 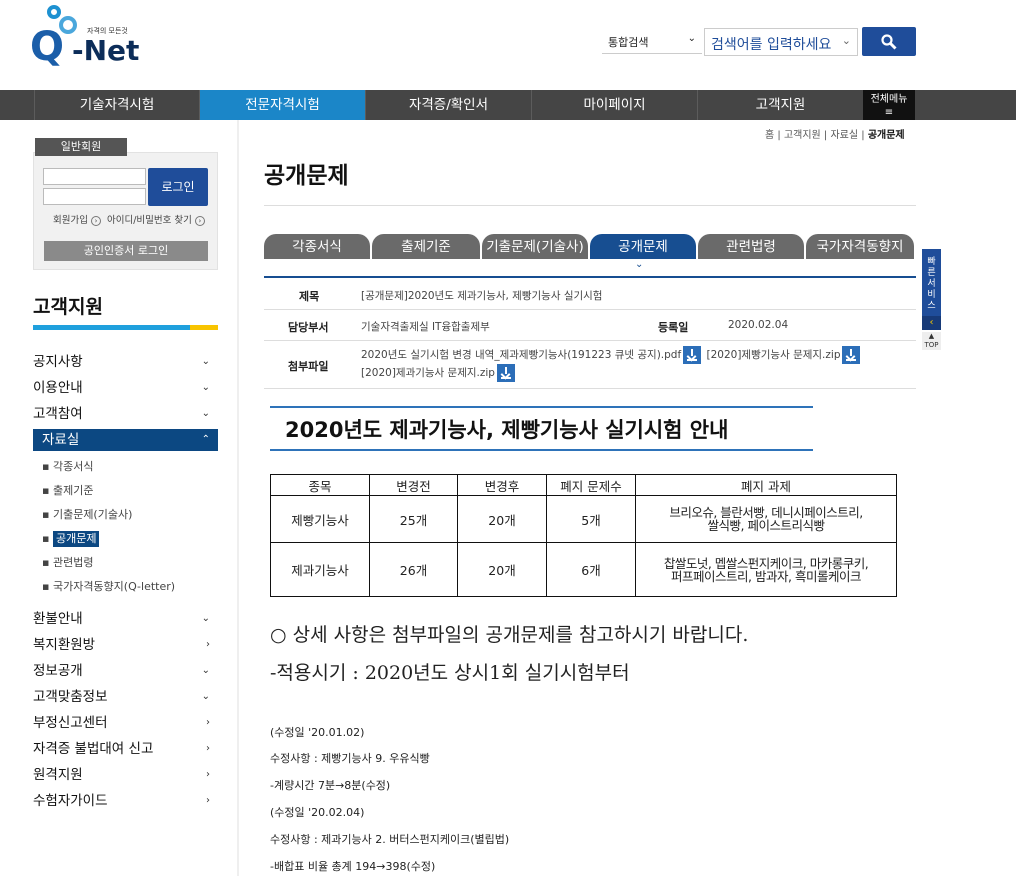 What do you see at coordinates (125, 697) in the screenshot?
I see `sidebar-item-custom-info: 고객맞춤정보 ⌄` at bounding box center [125, 697].